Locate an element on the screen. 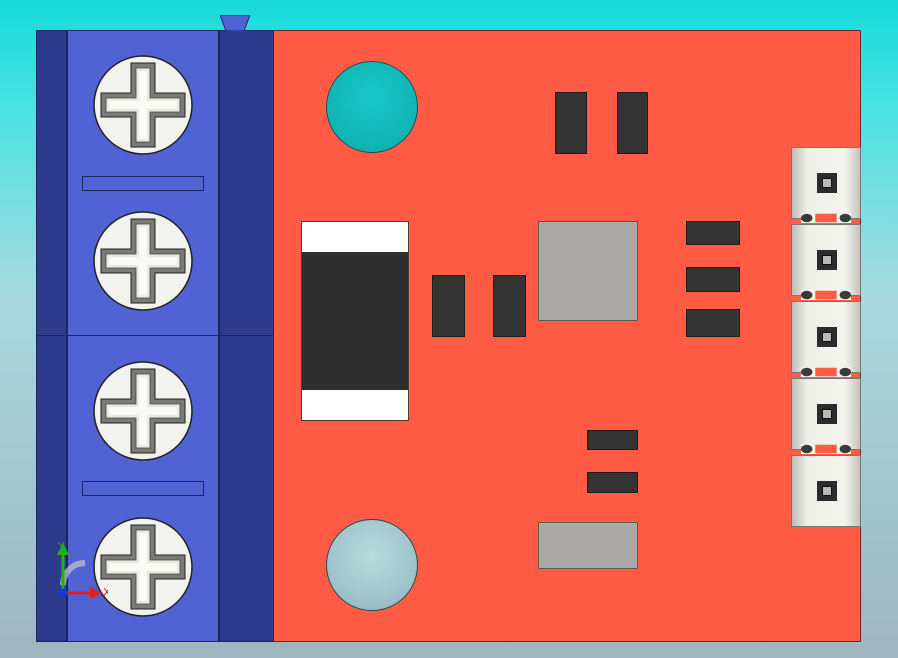 This screenshot has width=898, height=658. component-band is located at coordinates (355, 321).